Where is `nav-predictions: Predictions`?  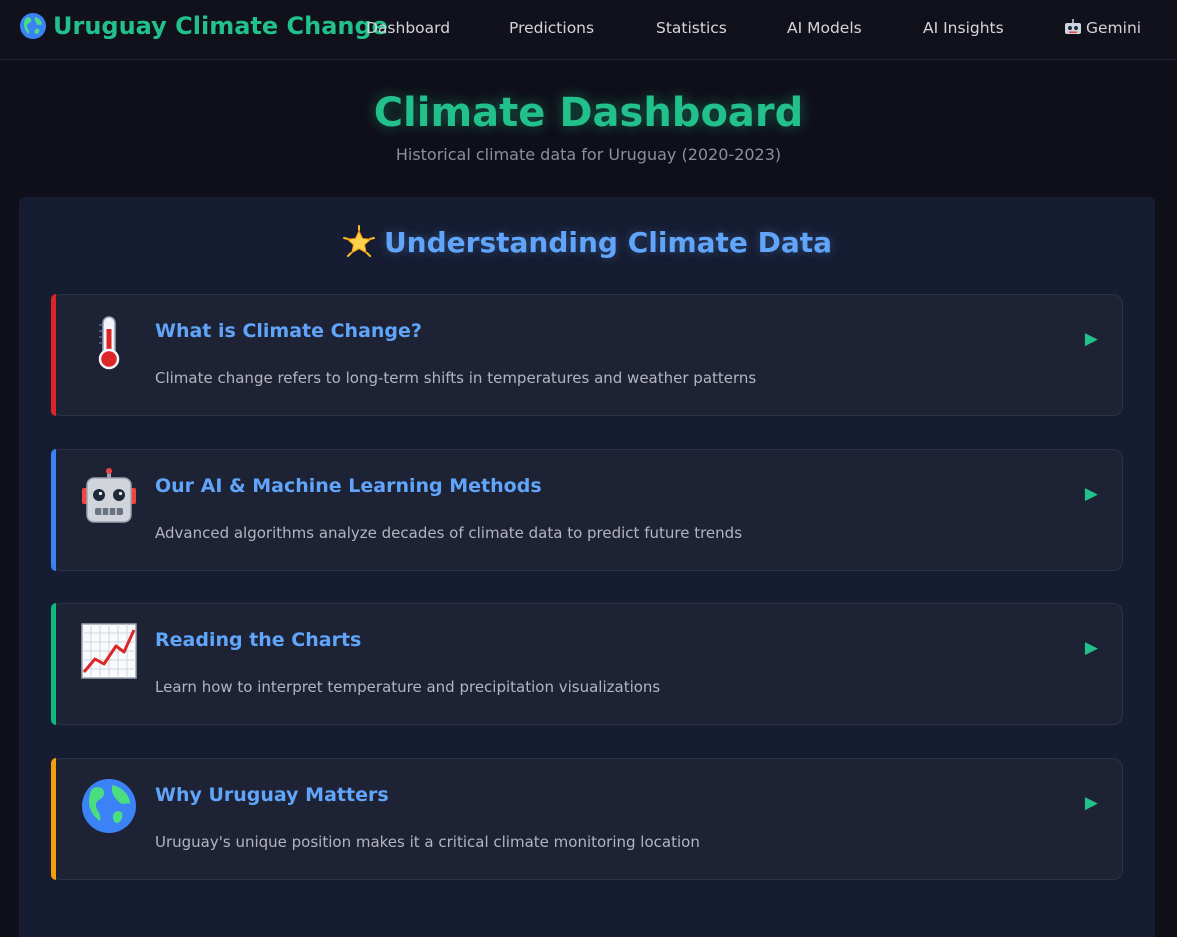
nav-predictions: Predictions is located at coordinates (551, 28).